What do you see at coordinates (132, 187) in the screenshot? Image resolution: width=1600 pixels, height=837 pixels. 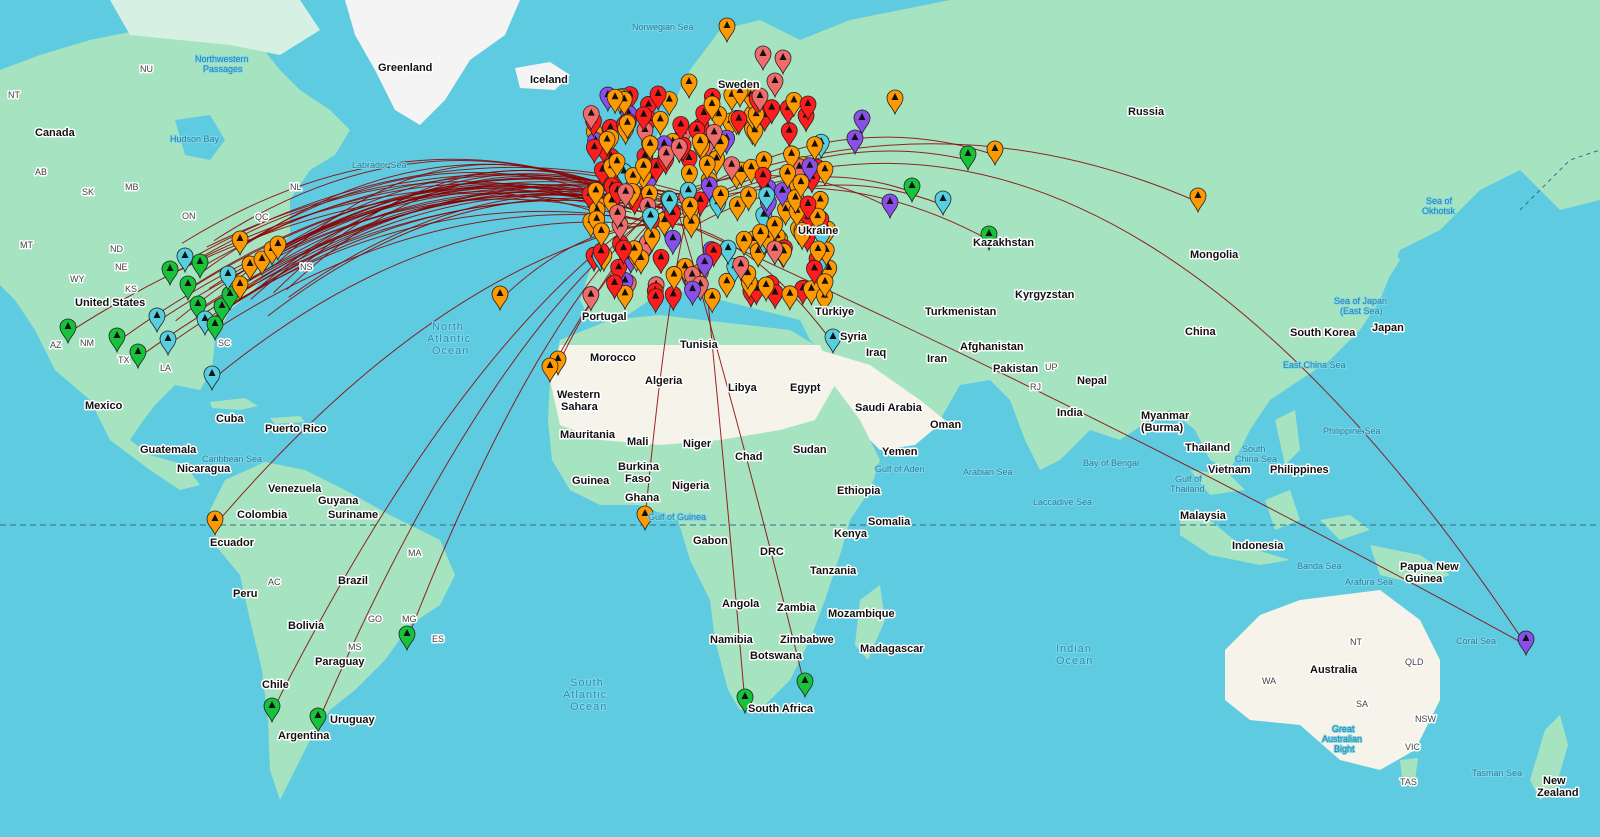 I see `label-region: MB` at bounding box center [132, 187].